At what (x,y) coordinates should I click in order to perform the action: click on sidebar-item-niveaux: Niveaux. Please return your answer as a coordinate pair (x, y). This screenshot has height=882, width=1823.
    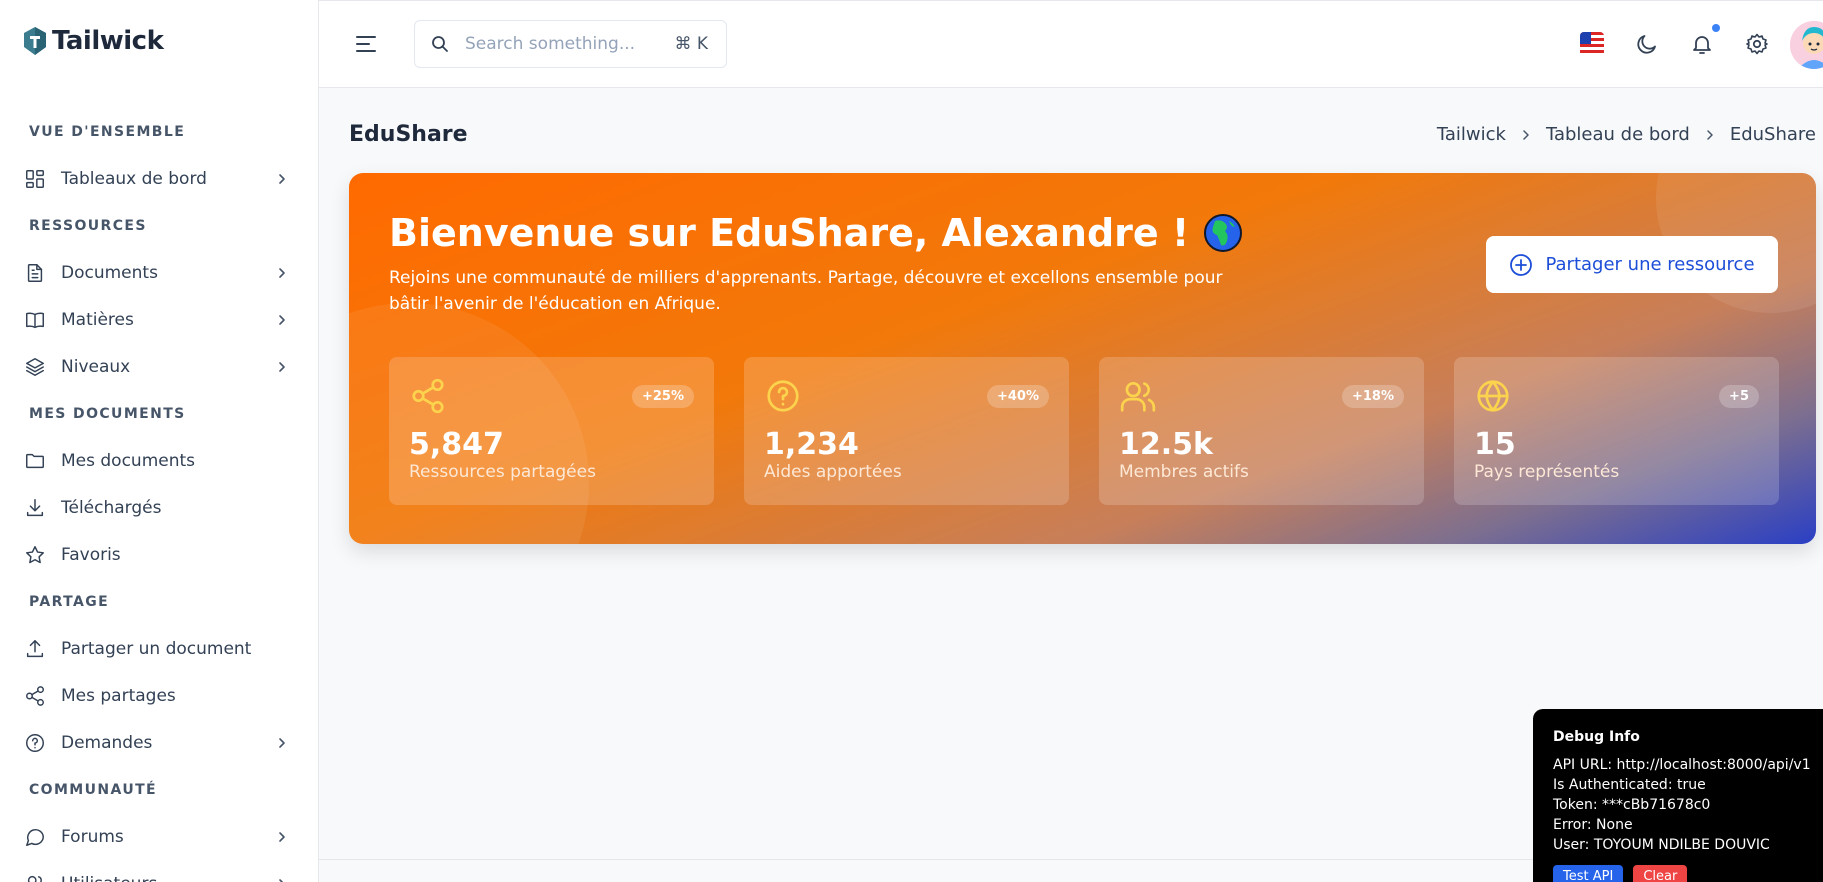
    Looking at the image, I should click on (159, 366).